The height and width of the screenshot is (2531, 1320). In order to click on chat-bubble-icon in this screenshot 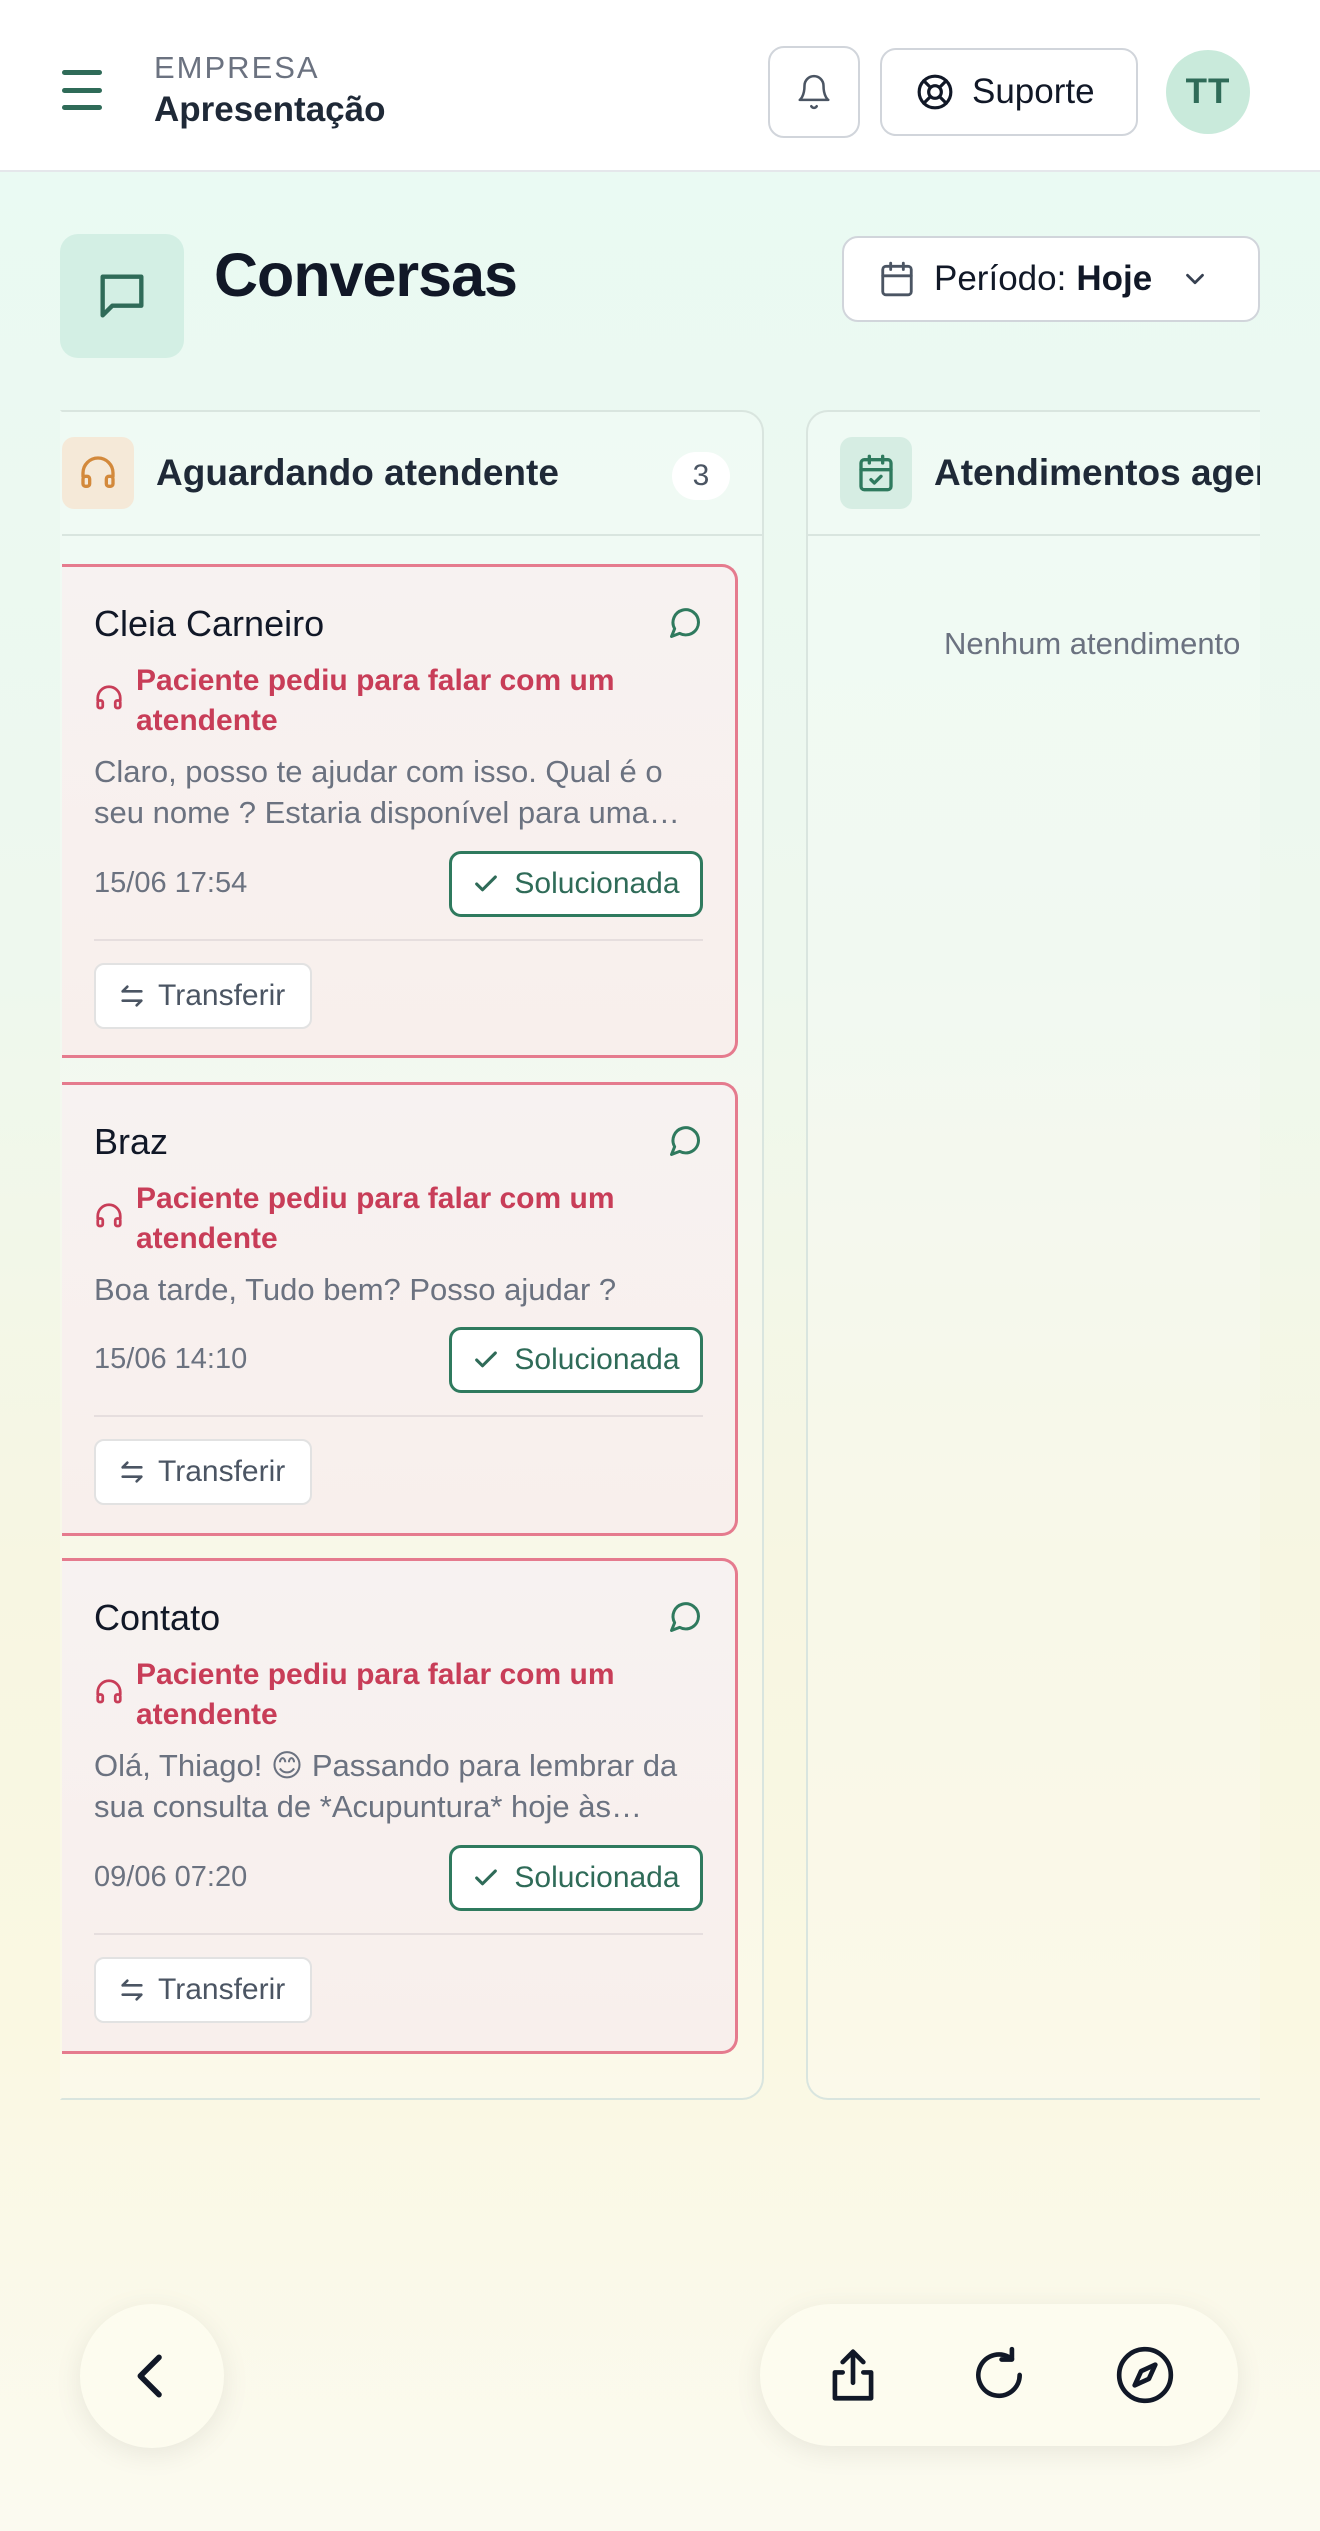, I will do `click(122, 296)`.